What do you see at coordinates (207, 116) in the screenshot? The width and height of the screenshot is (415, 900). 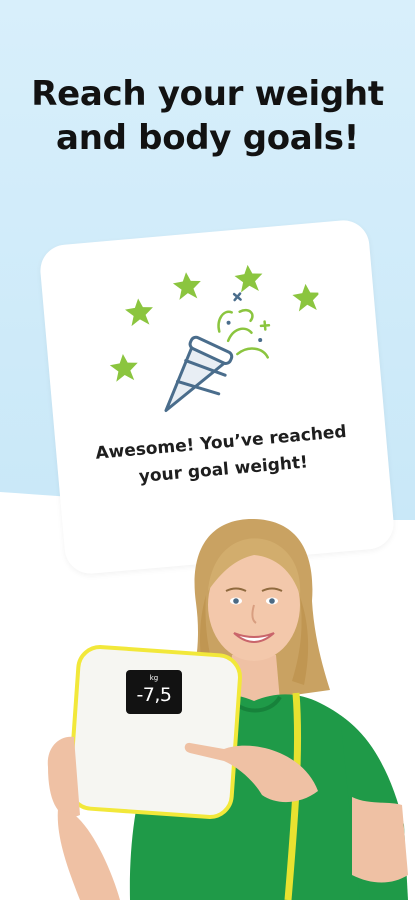 I see `page-title: Reach your weight and body goals!` at bounding box center [207, 116].